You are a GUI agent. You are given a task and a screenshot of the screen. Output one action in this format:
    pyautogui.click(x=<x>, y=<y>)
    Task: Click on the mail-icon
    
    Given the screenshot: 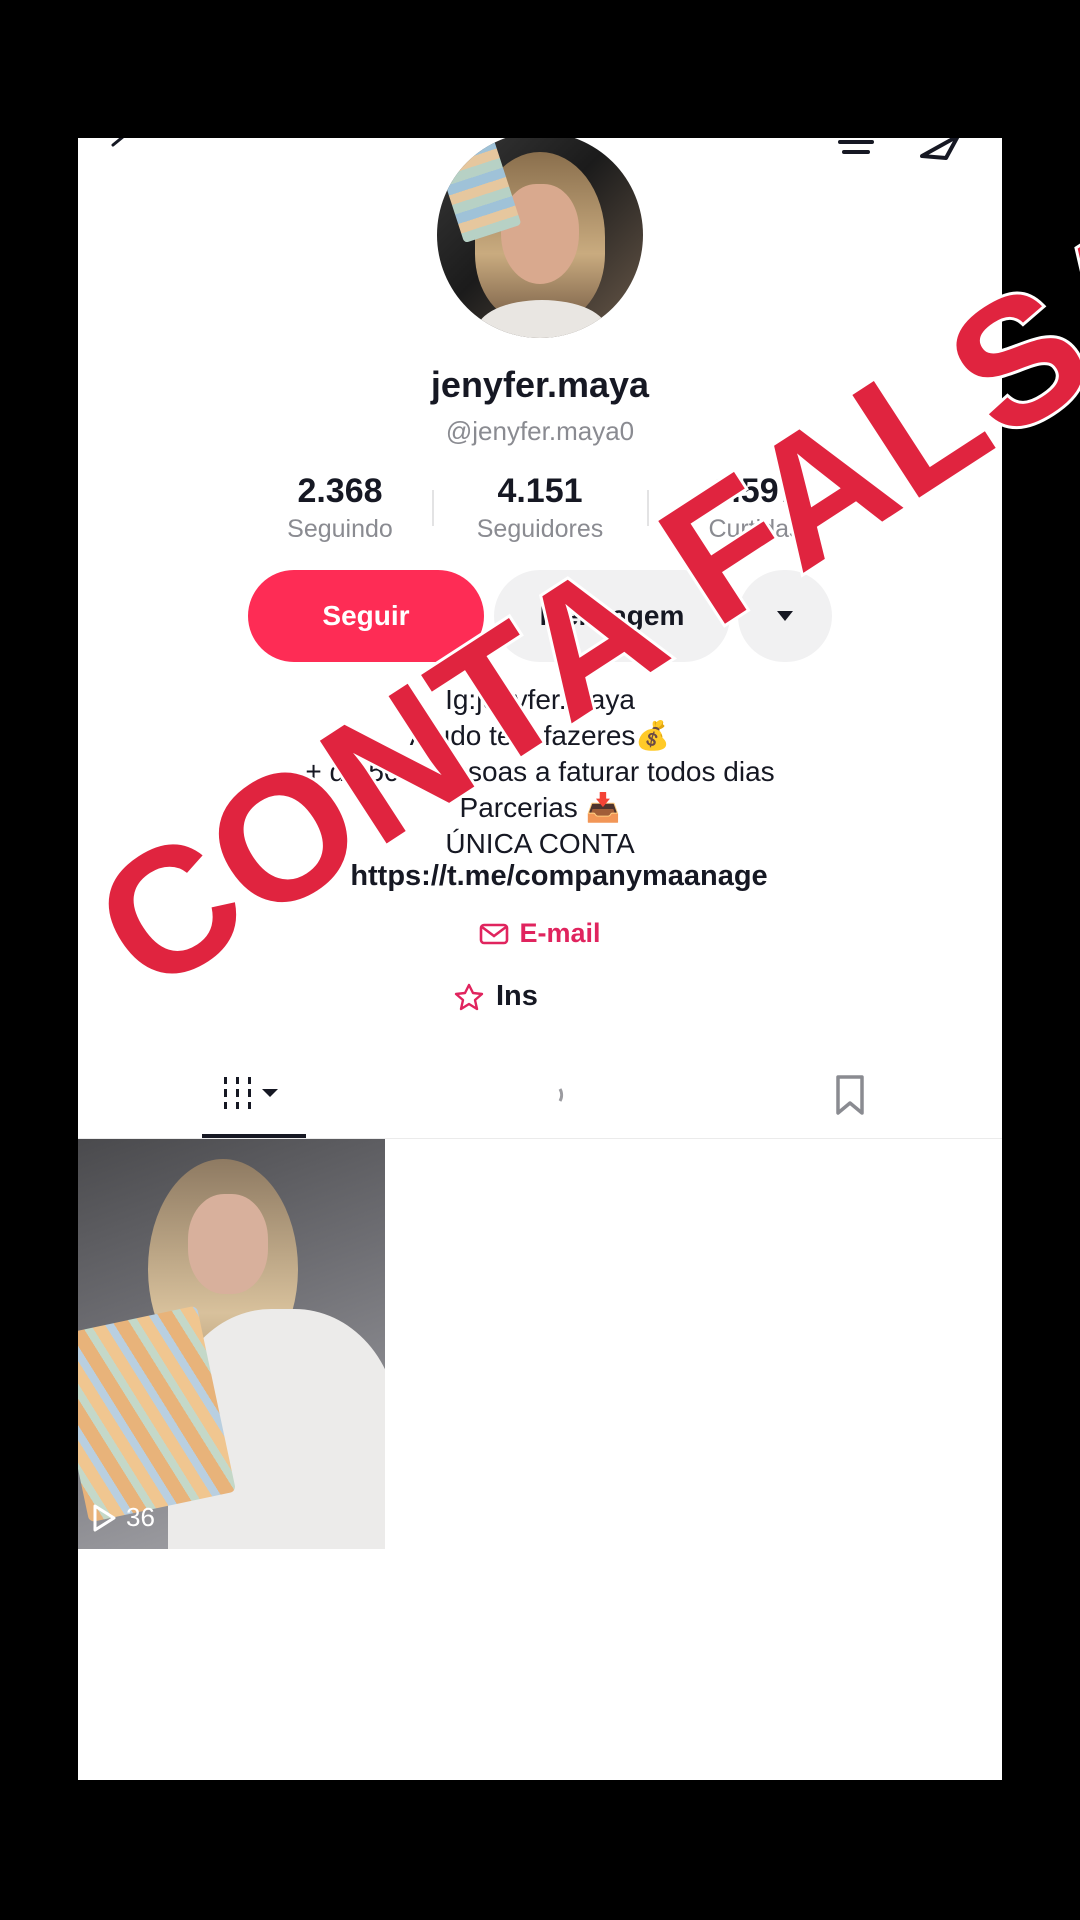 What is the action you would take?
    pyautogui.click(x=494, y=933)
    